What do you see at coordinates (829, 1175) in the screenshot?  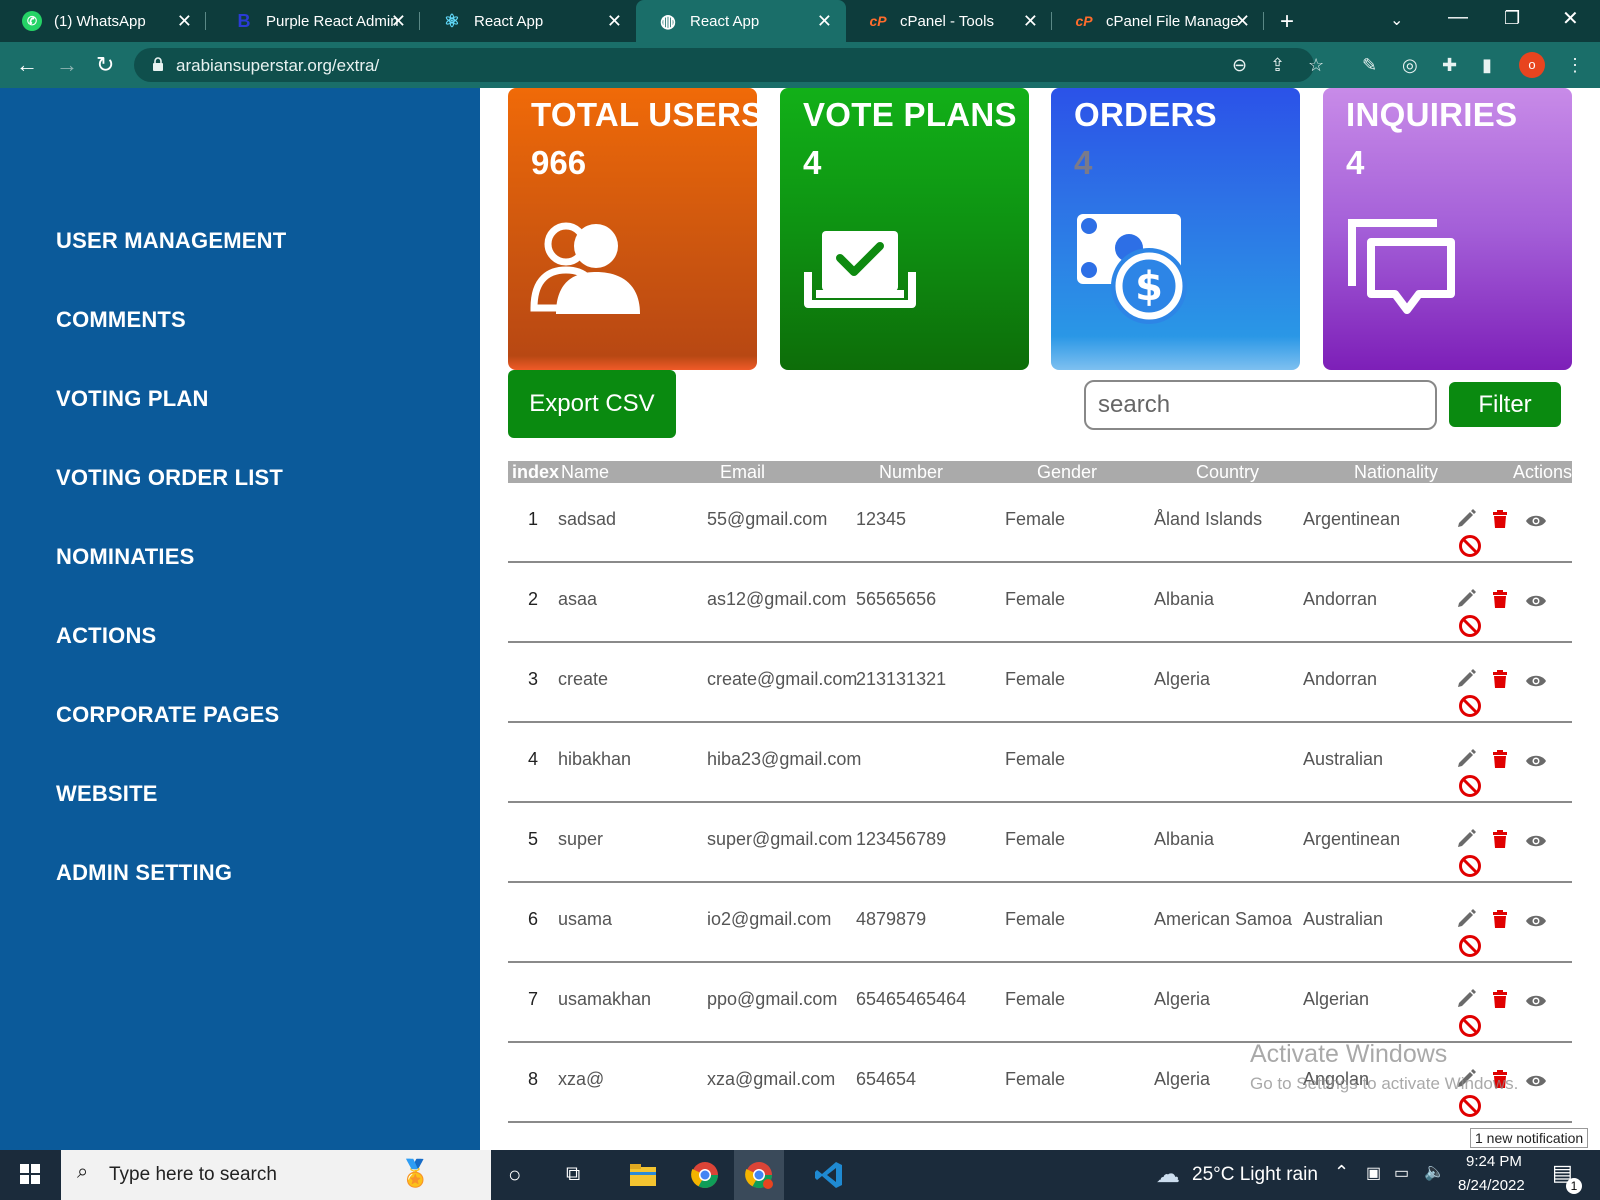 I see `vscode-icon` at bounding box center [829, 1175].